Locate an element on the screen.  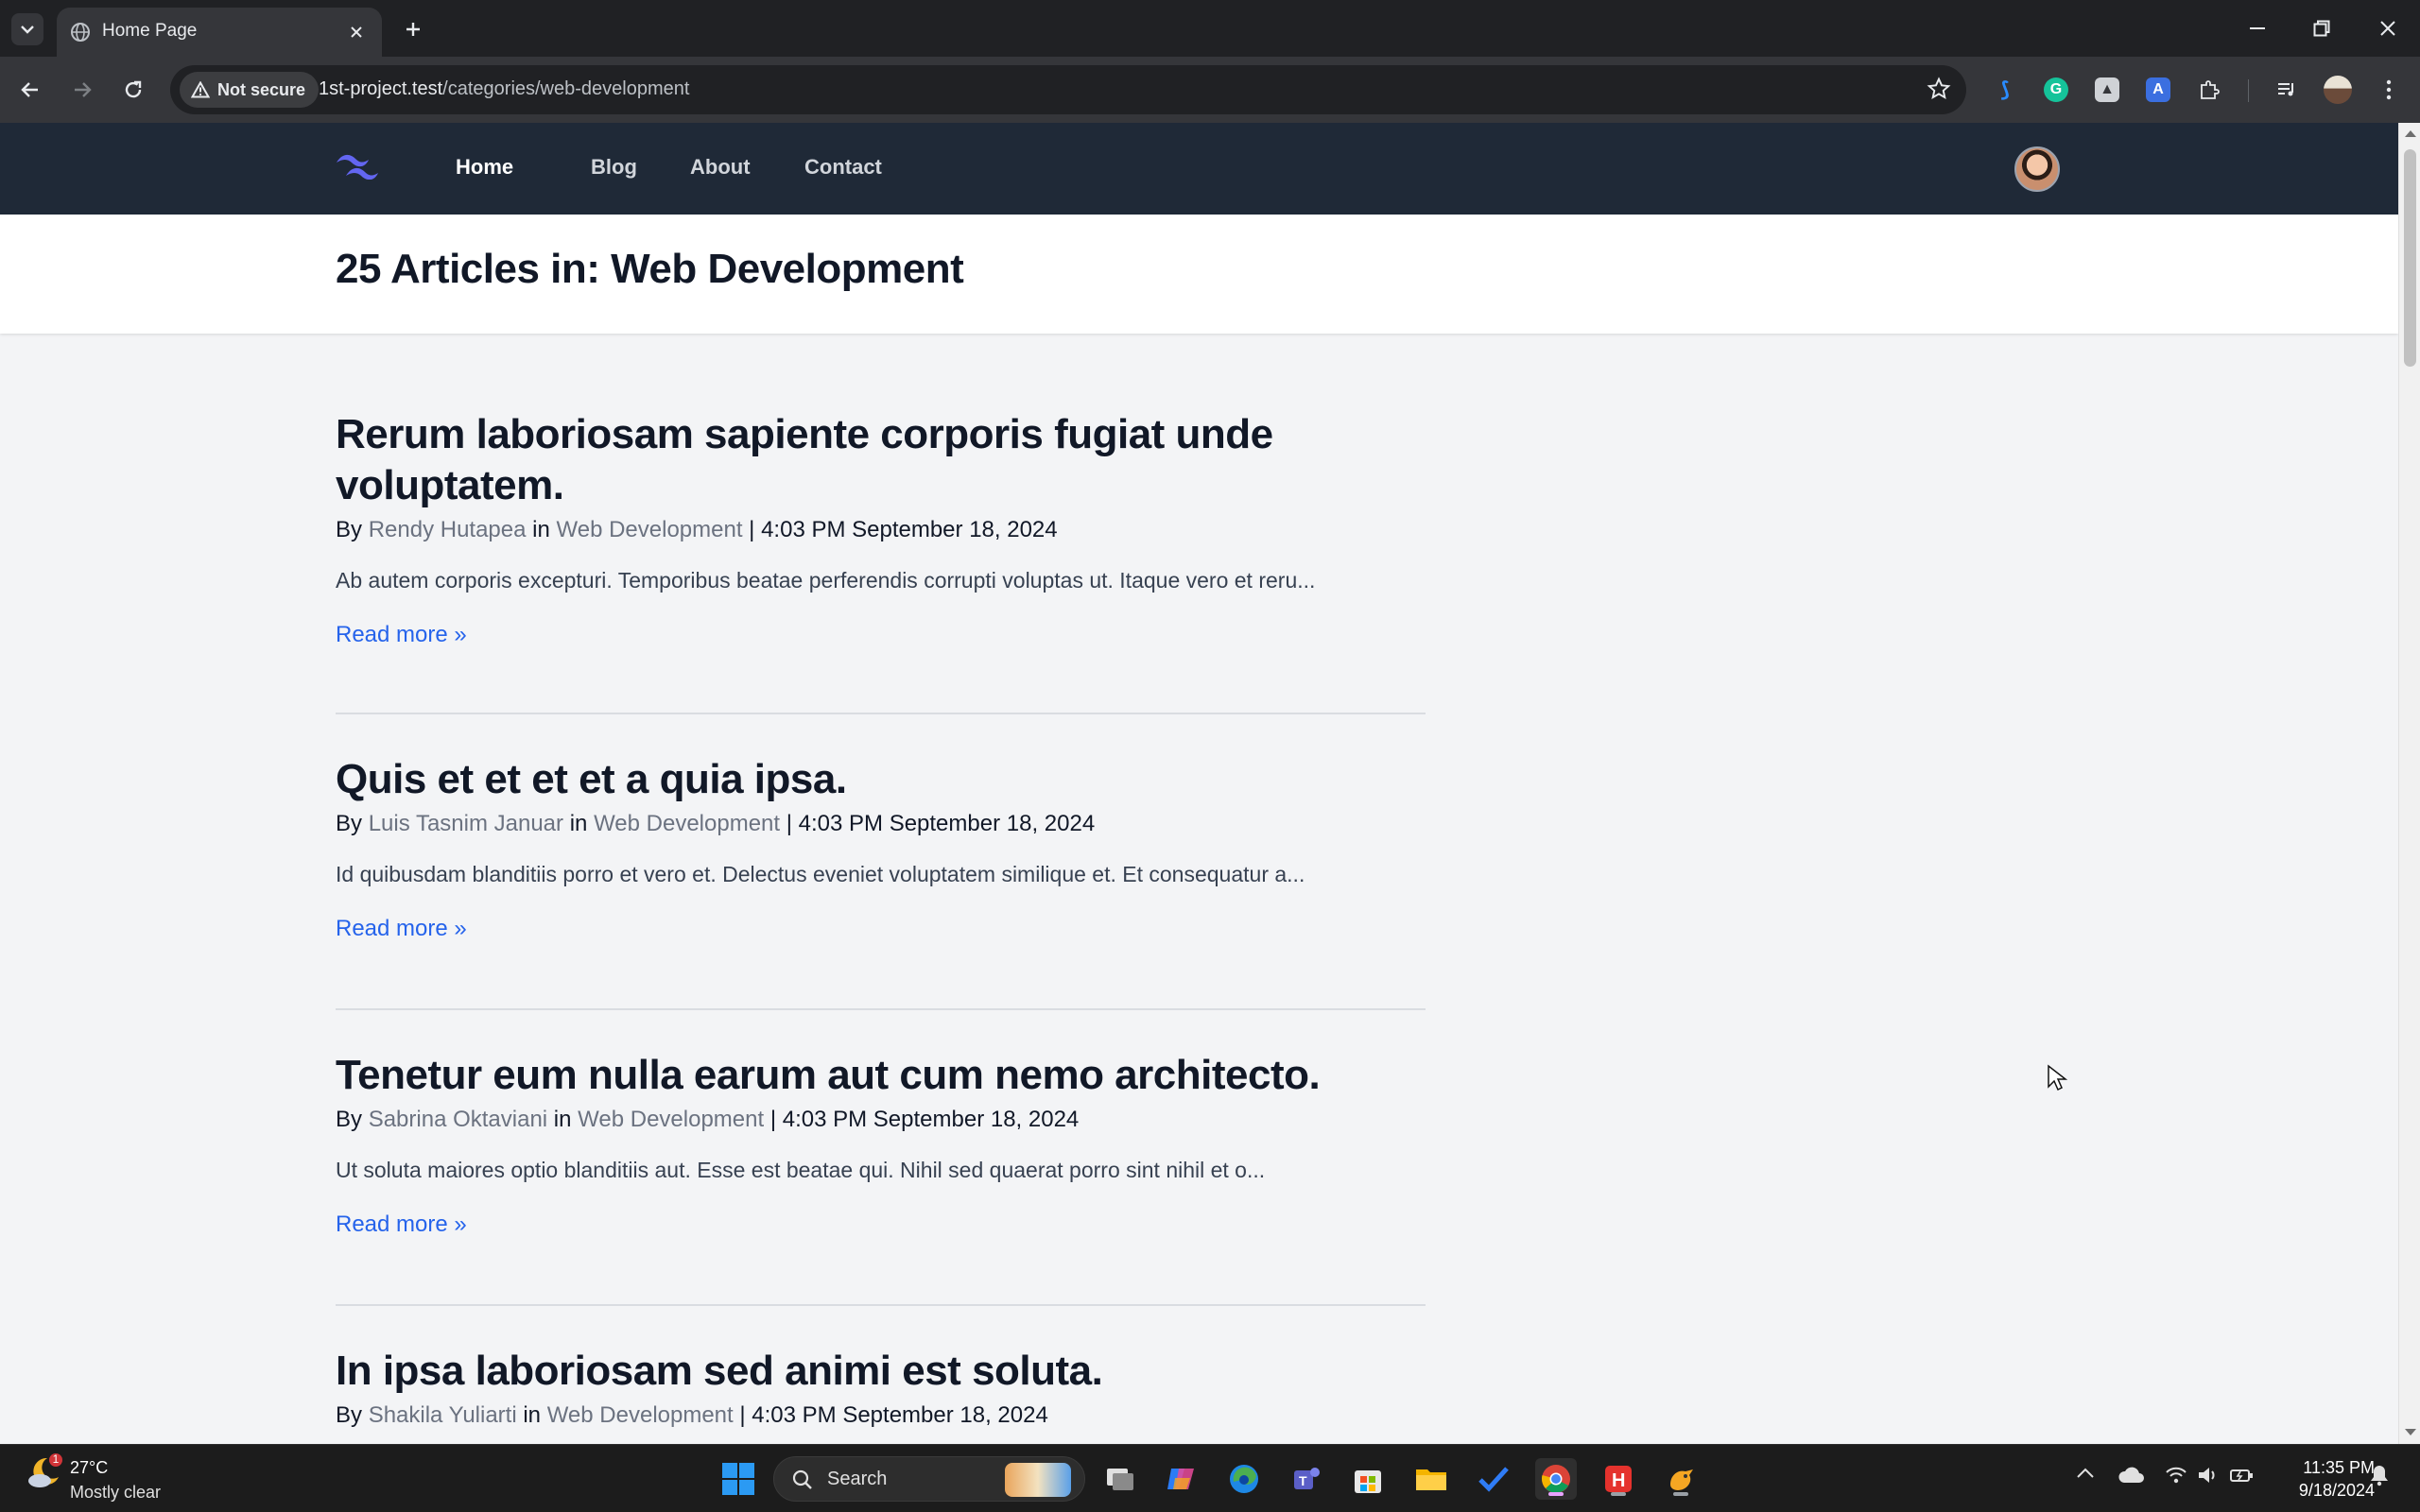
start-button is located at coordinates (738, 1479).